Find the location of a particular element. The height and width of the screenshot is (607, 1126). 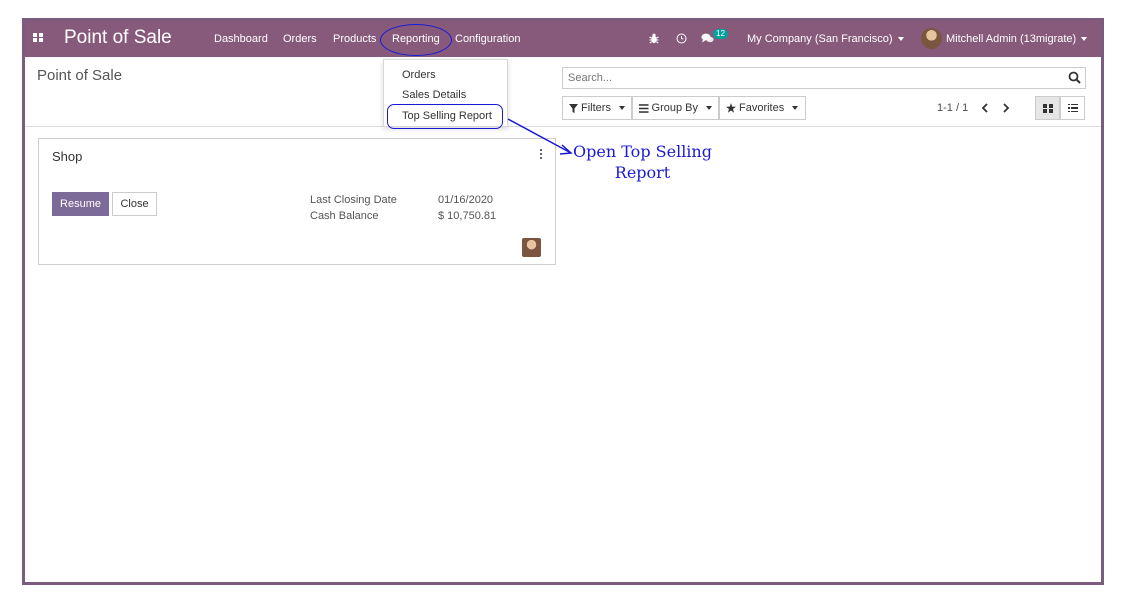

annotation-text: Open Top Selling Report is located at coordinates (642, 162).